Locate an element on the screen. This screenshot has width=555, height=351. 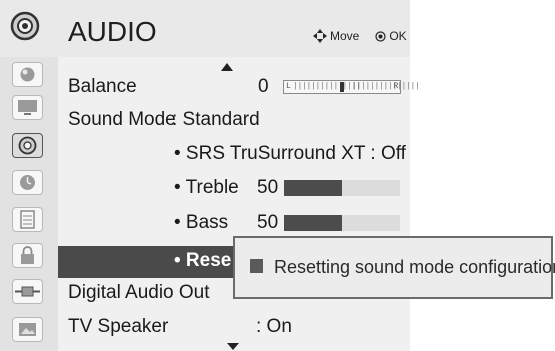
page-title: AUDIO is located at coordinates (112, 31).